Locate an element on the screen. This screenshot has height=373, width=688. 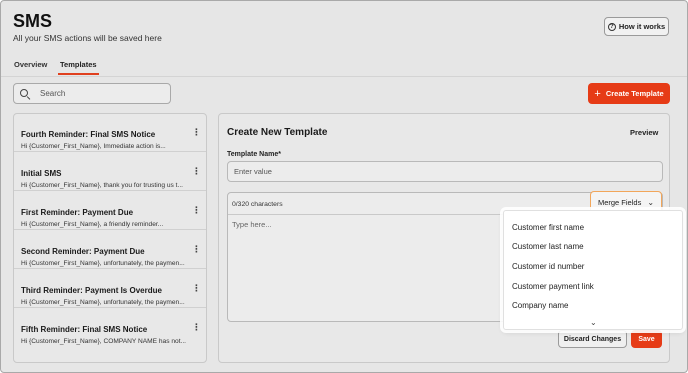
preview-button: Preview is located at coordinates (644, 132).